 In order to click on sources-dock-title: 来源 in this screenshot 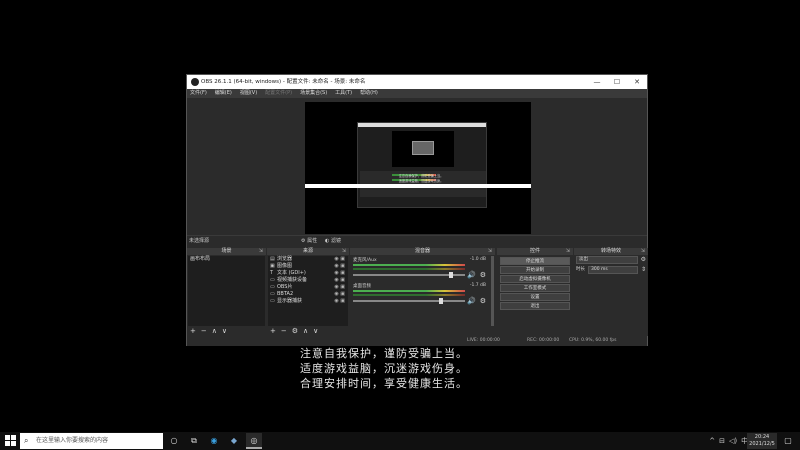, I will do `click(307, 251)`.